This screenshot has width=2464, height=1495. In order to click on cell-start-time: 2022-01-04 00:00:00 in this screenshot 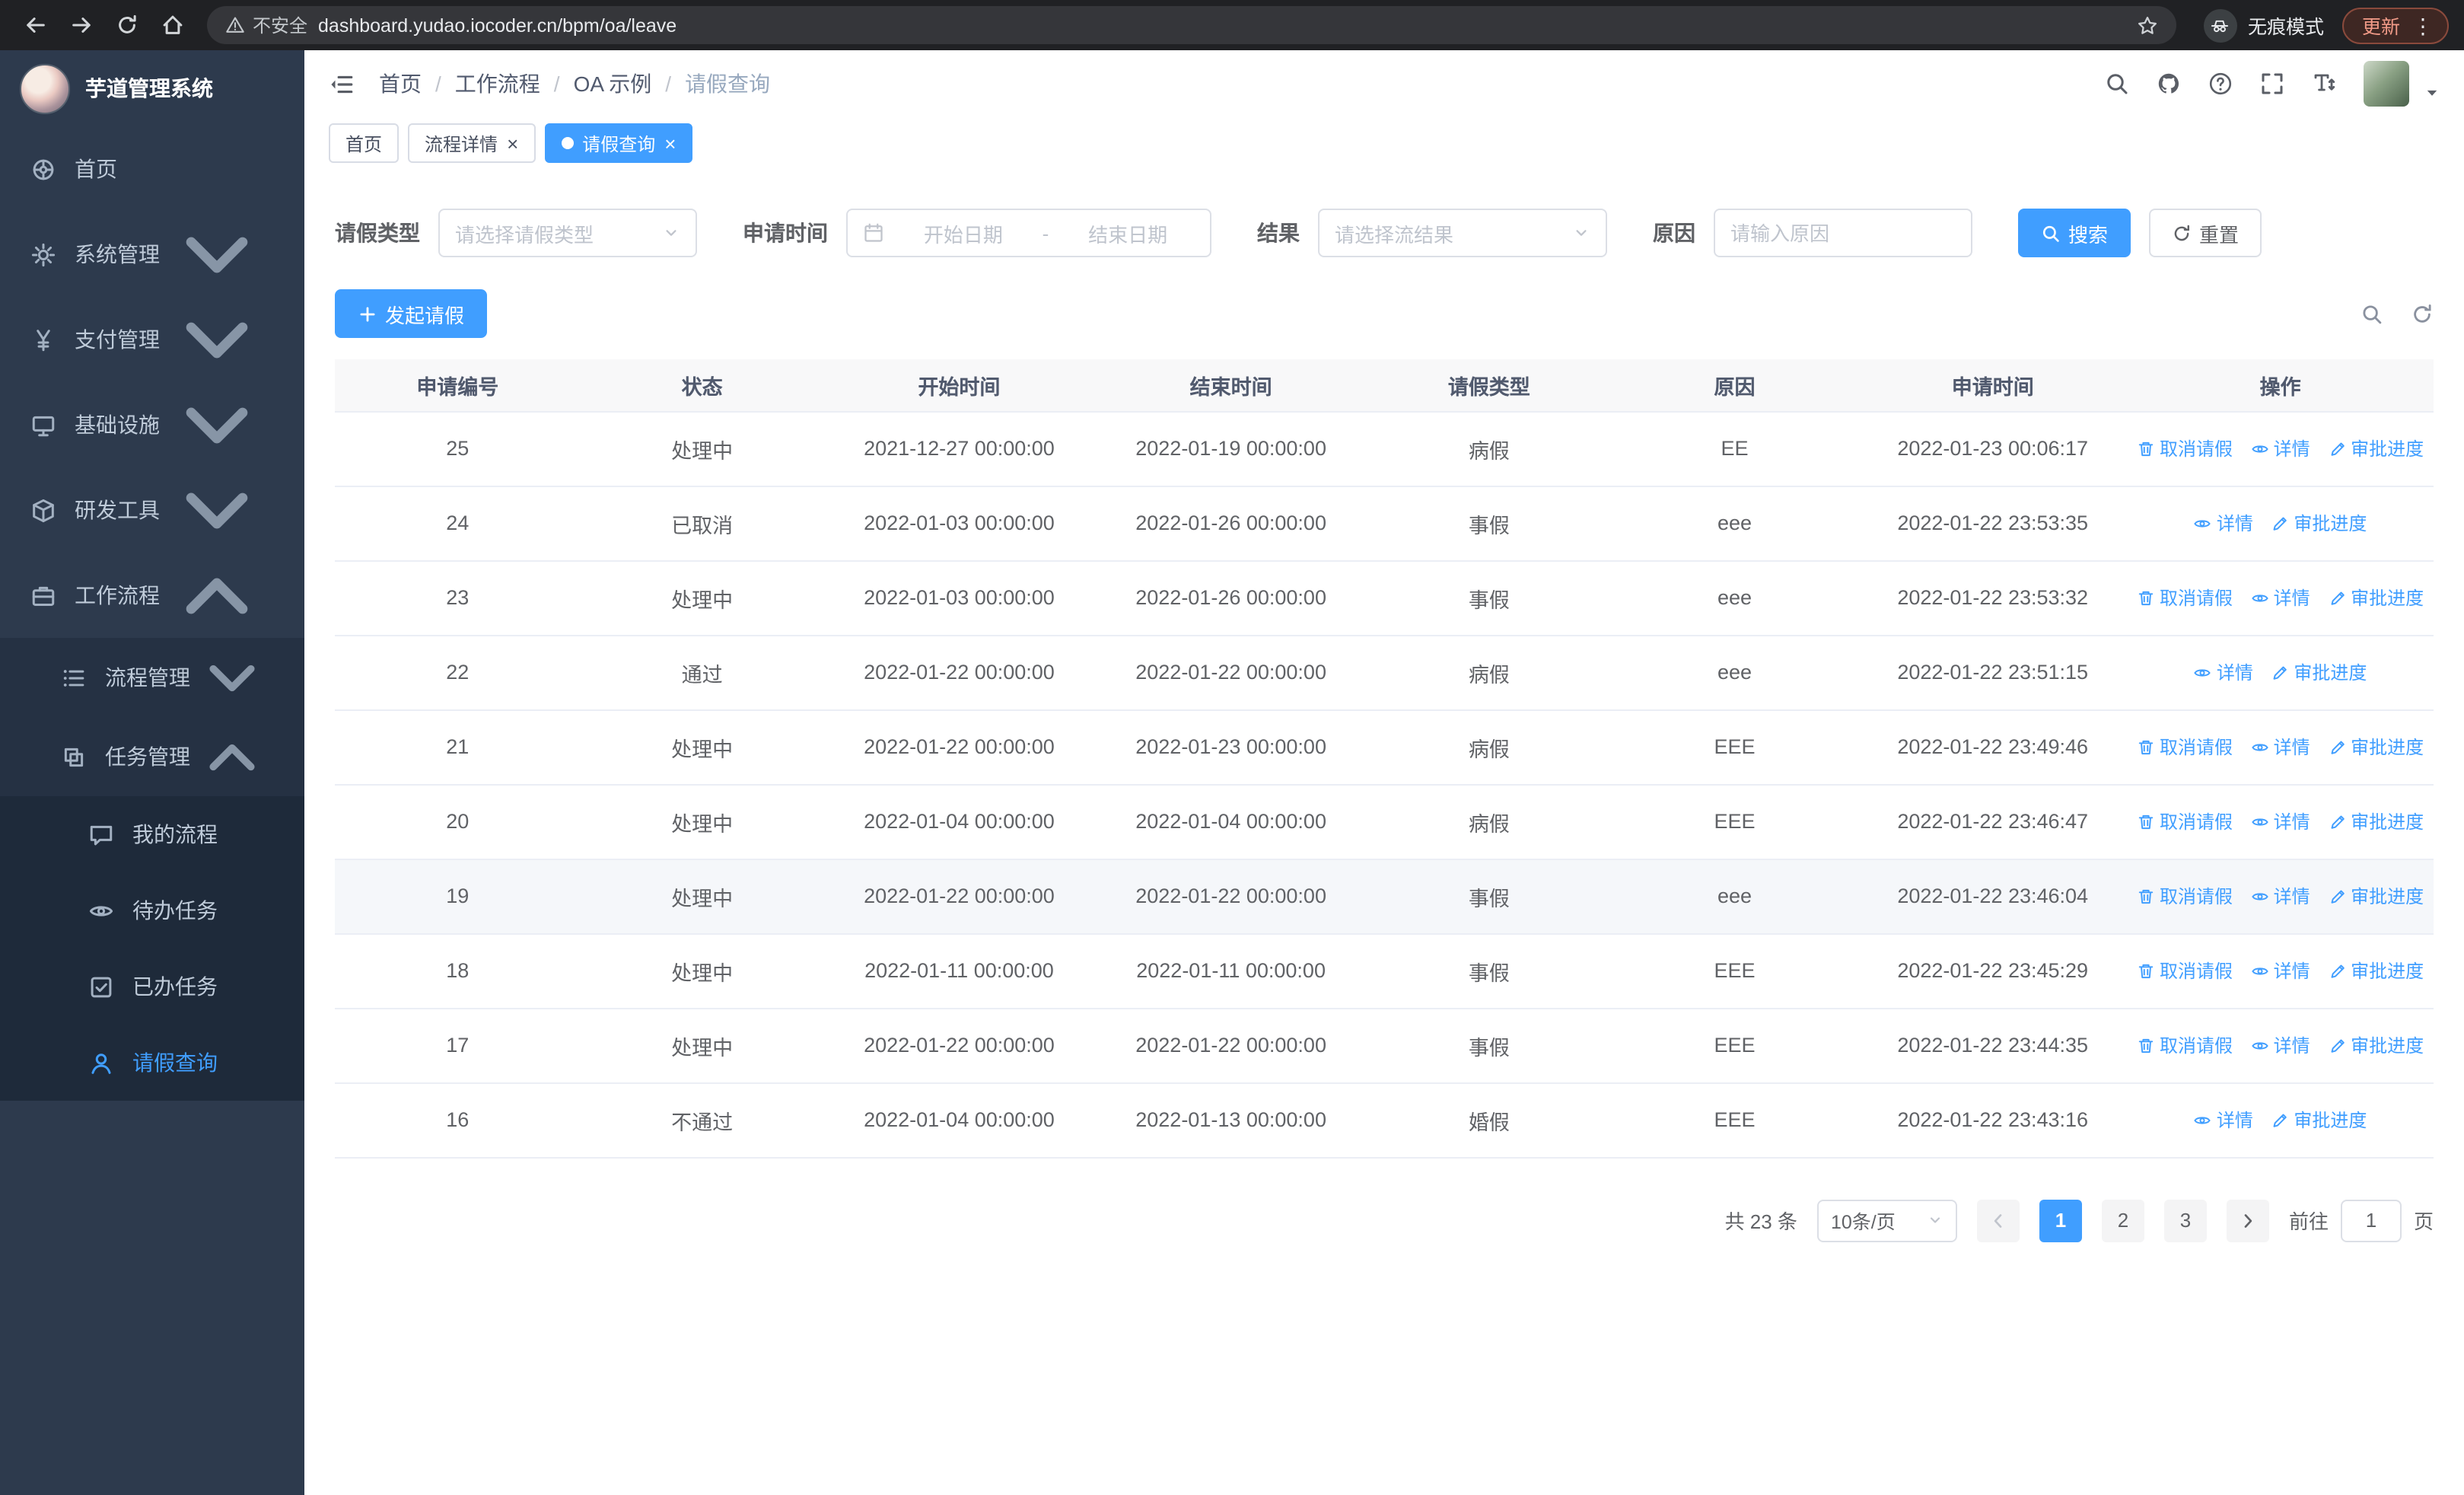, I will do `click(959, 822)`.